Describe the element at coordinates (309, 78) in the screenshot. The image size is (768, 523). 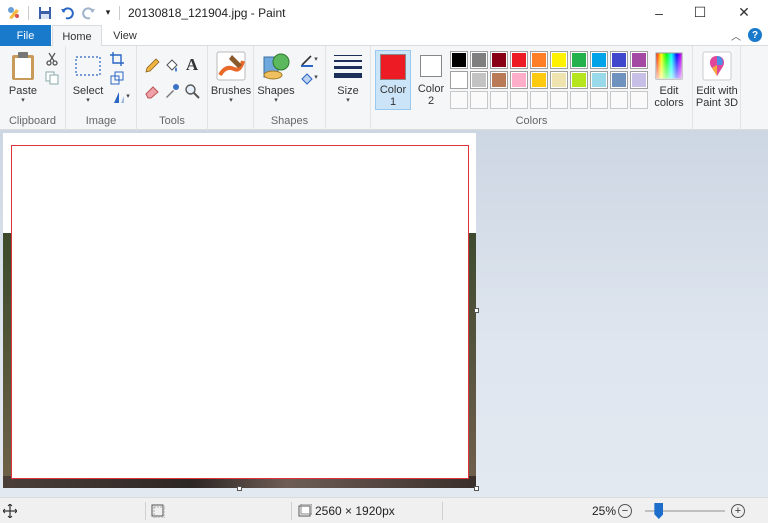
I see `shape-fill-icon: ▾` at that location.